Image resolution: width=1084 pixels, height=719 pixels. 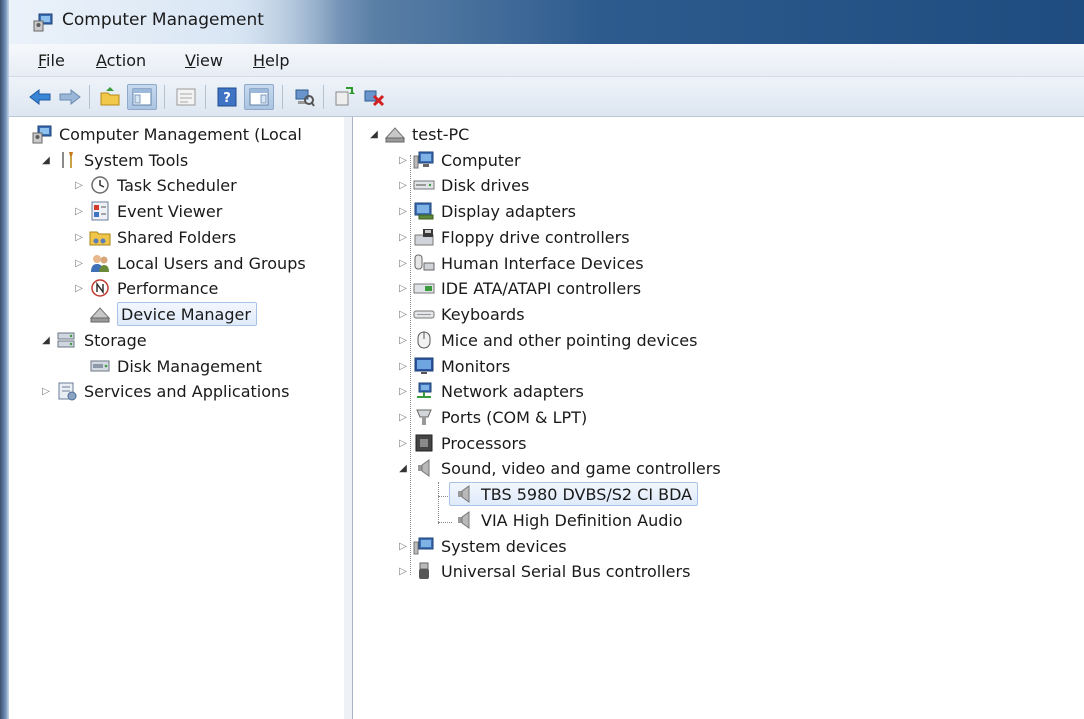 I want to click on tree-label: Services and Applications, so click(x=187, y=391).